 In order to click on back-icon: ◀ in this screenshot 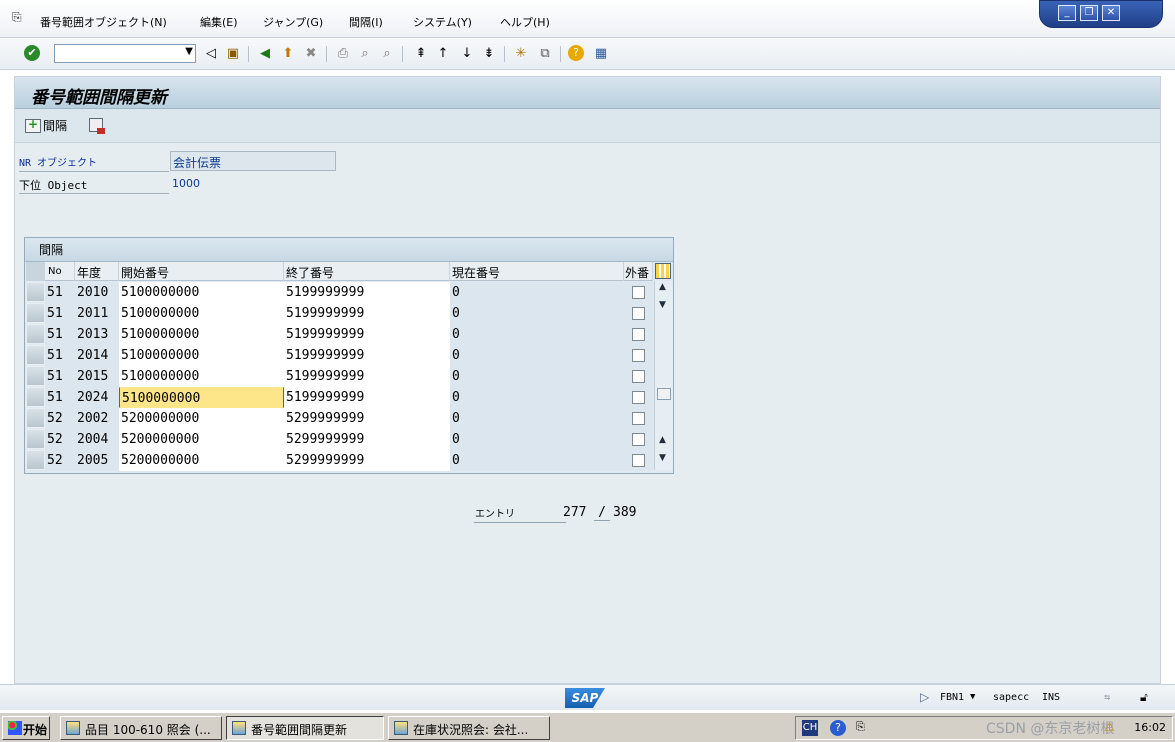, I will do `click(265, 54)`.